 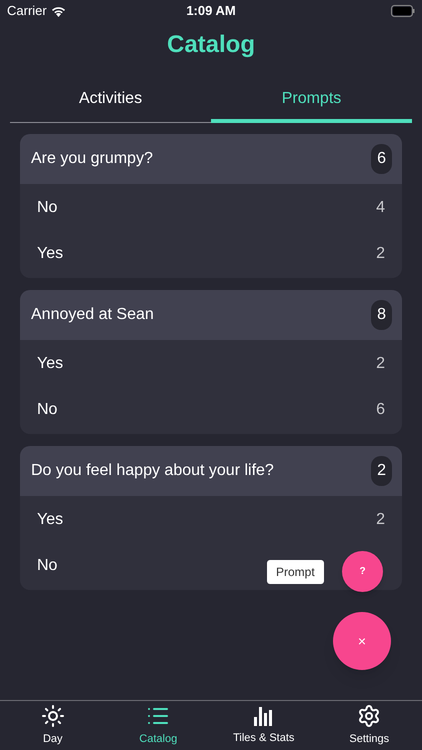 I want to click on prompt-count: 2, so click(x=381, y=471).